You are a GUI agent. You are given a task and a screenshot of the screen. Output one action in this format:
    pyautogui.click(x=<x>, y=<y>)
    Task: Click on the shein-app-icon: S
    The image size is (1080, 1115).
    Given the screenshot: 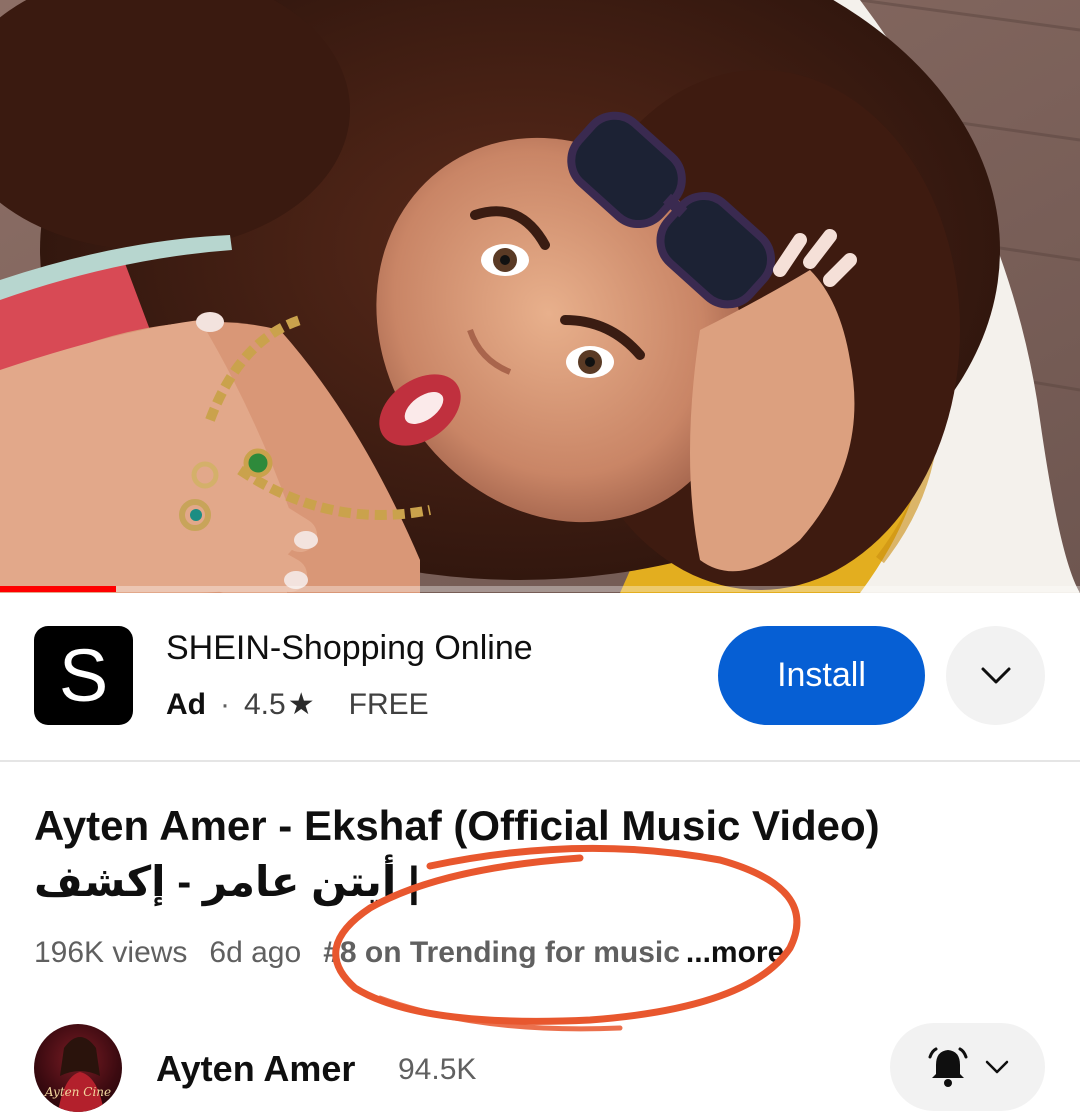 What is the action you would take?
    pyautogui.click(x=83, y=675)
    